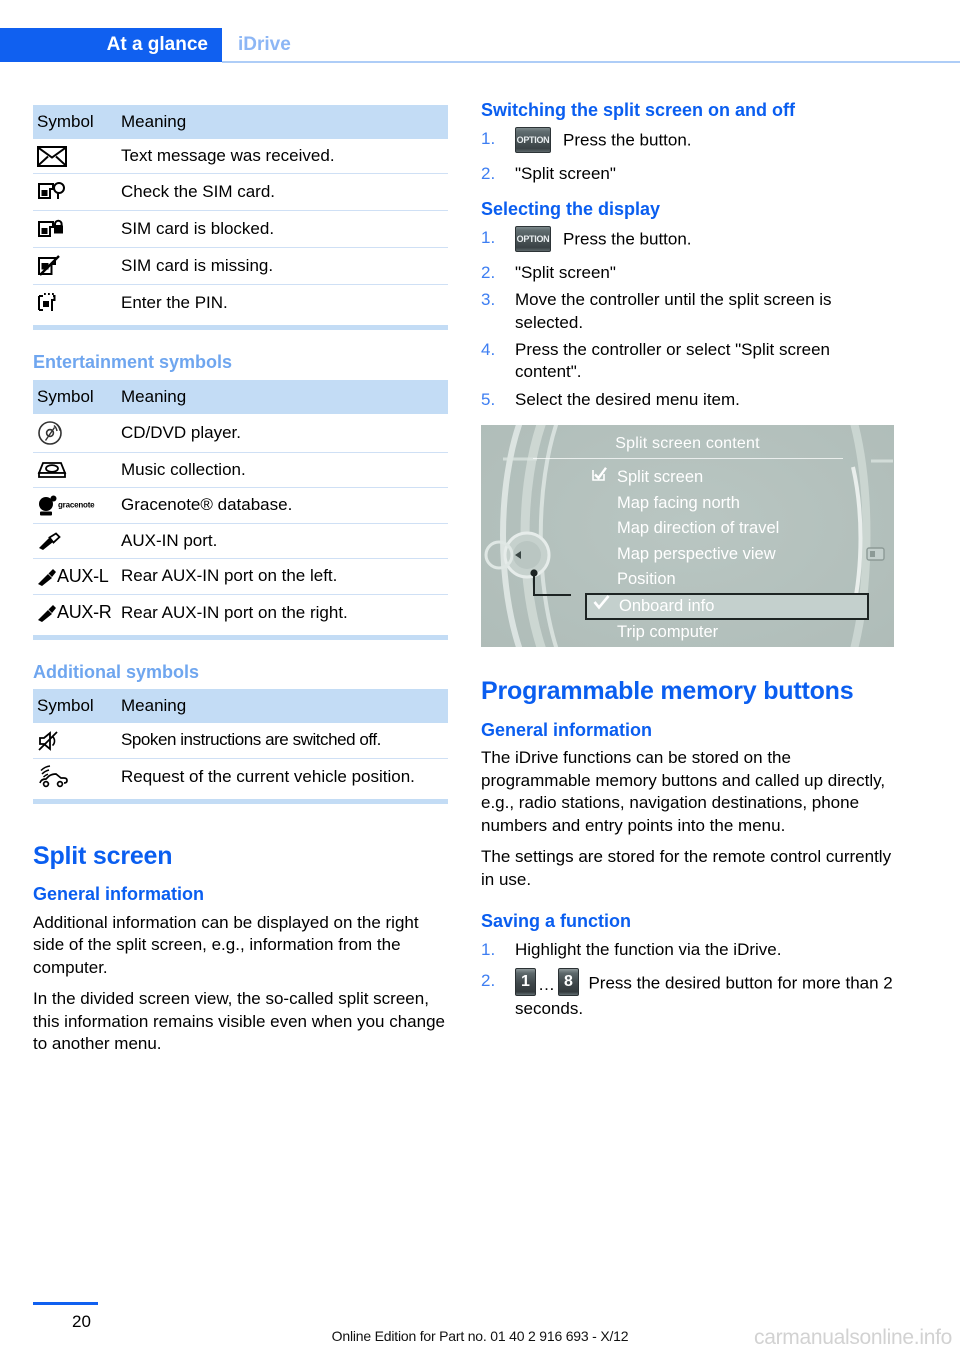  What do you see at coordinates (567, 729) in the screenshot?
I see `memory-general-information-heading: General information` at bounding box center [567, 729].